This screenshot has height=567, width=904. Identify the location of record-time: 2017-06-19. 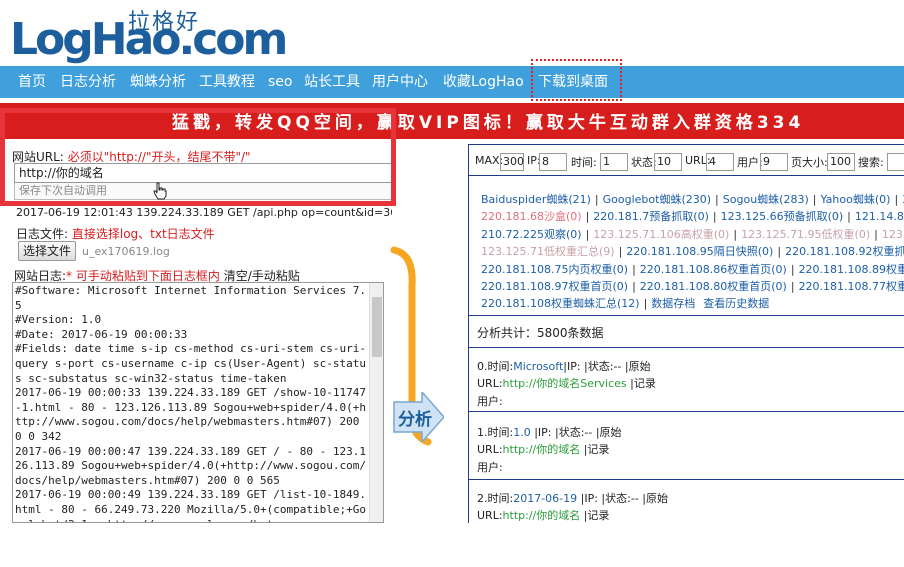
(545, 498).